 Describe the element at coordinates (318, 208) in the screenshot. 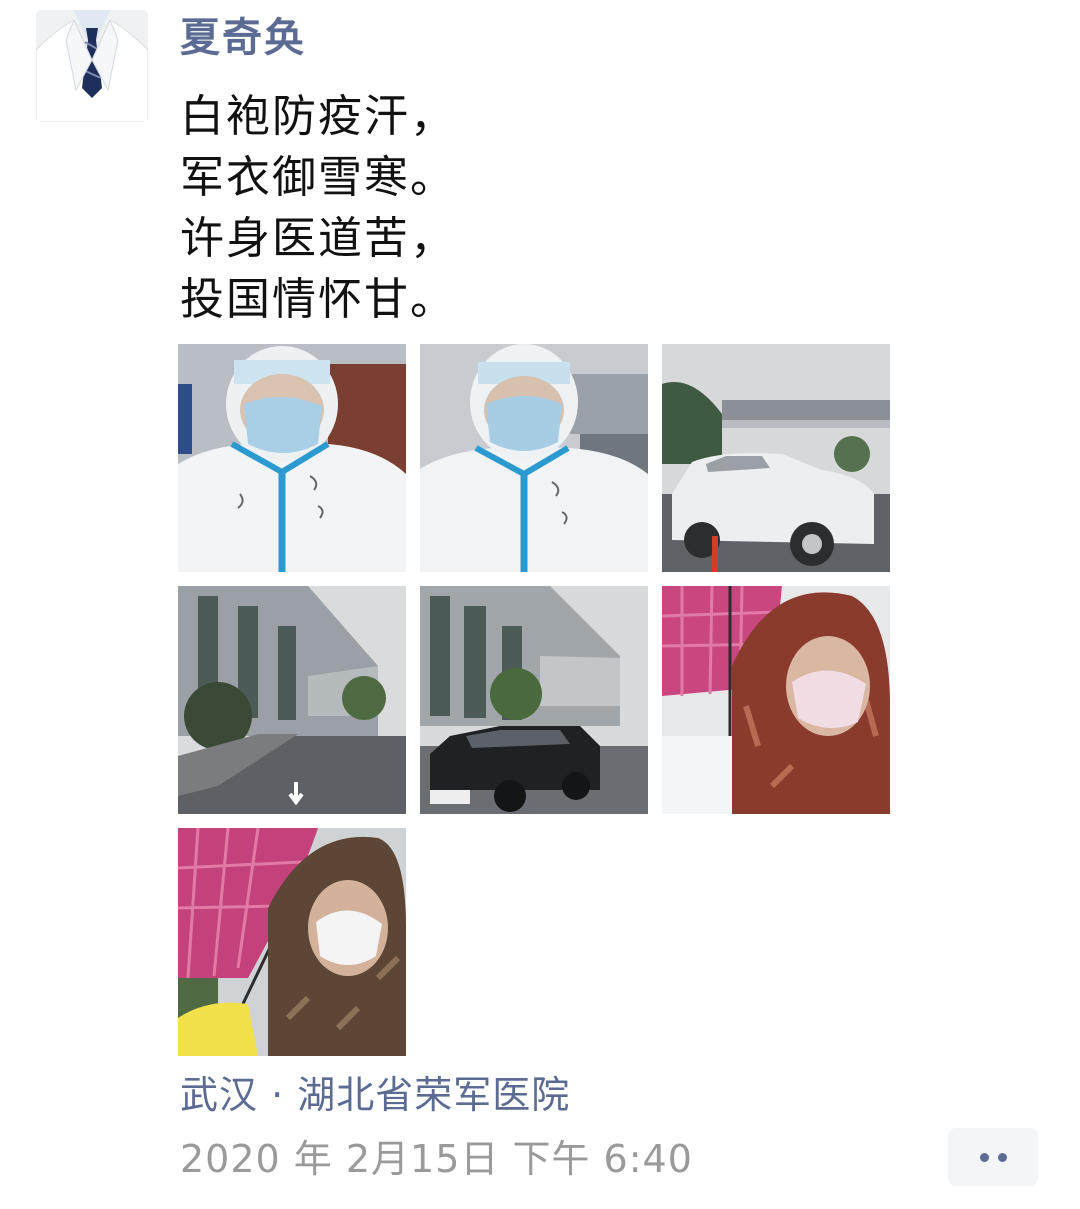

I see `post-text: 白袍防疫汗， 军衣御雪寒。 许身医道苦， 投国情怀甘。` at that location.